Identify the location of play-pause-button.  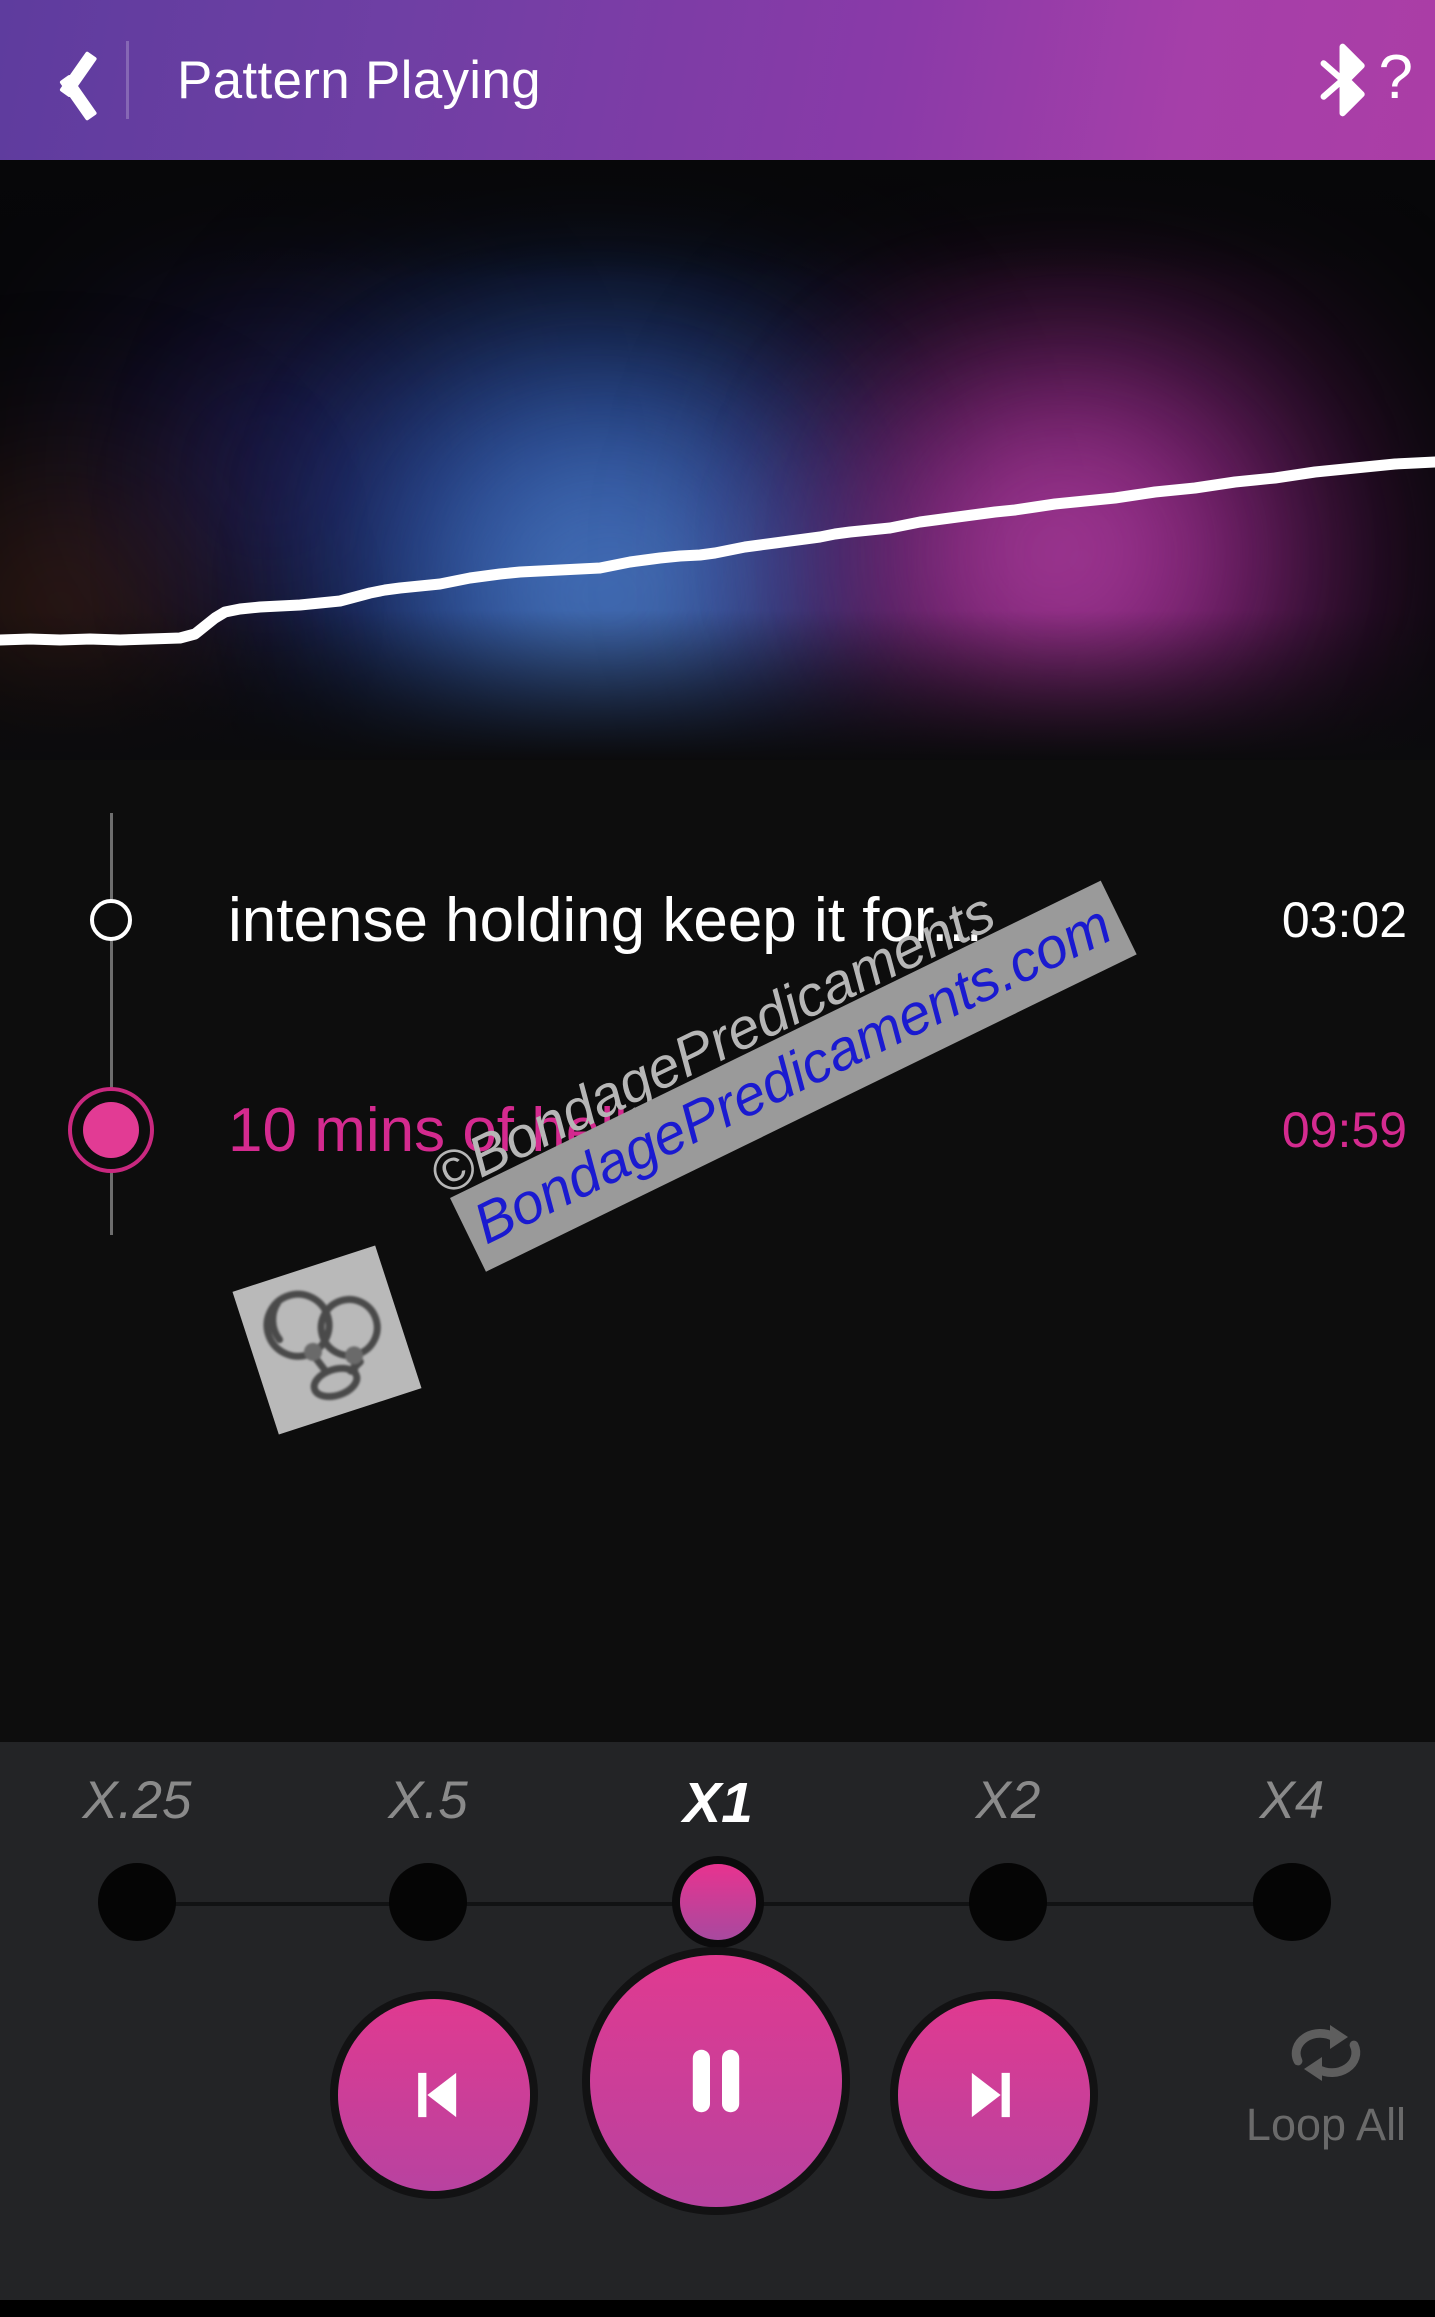
(716, 2081).